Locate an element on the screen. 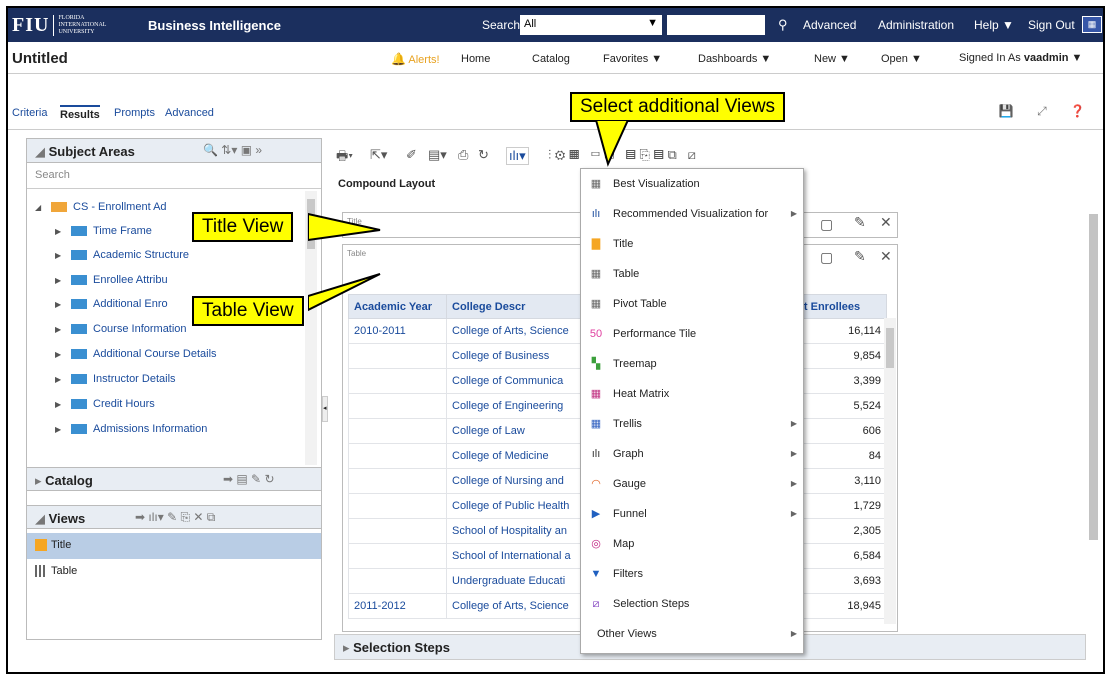 This screenshot has width=1111, height=680. print-preview-icon: ⎙ is located at coordinates (463, 155).